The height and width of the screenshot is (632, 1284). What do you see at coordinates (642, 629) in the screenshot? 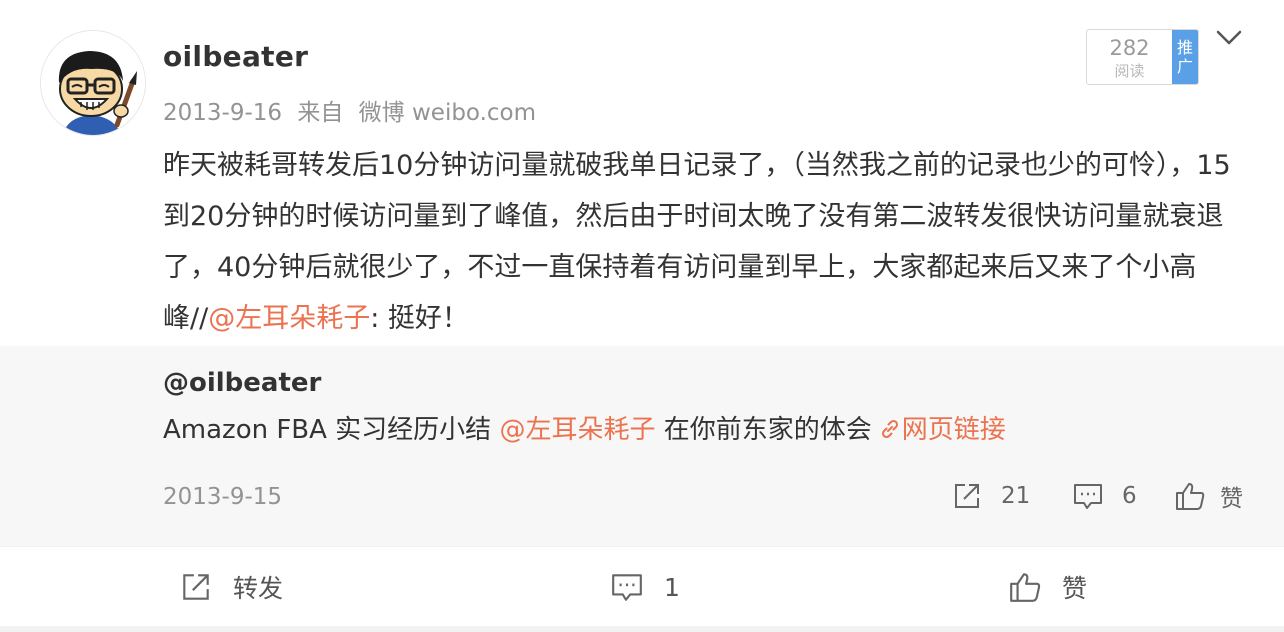
I see `card-bottom-edge` at bounding box center [642, 629].